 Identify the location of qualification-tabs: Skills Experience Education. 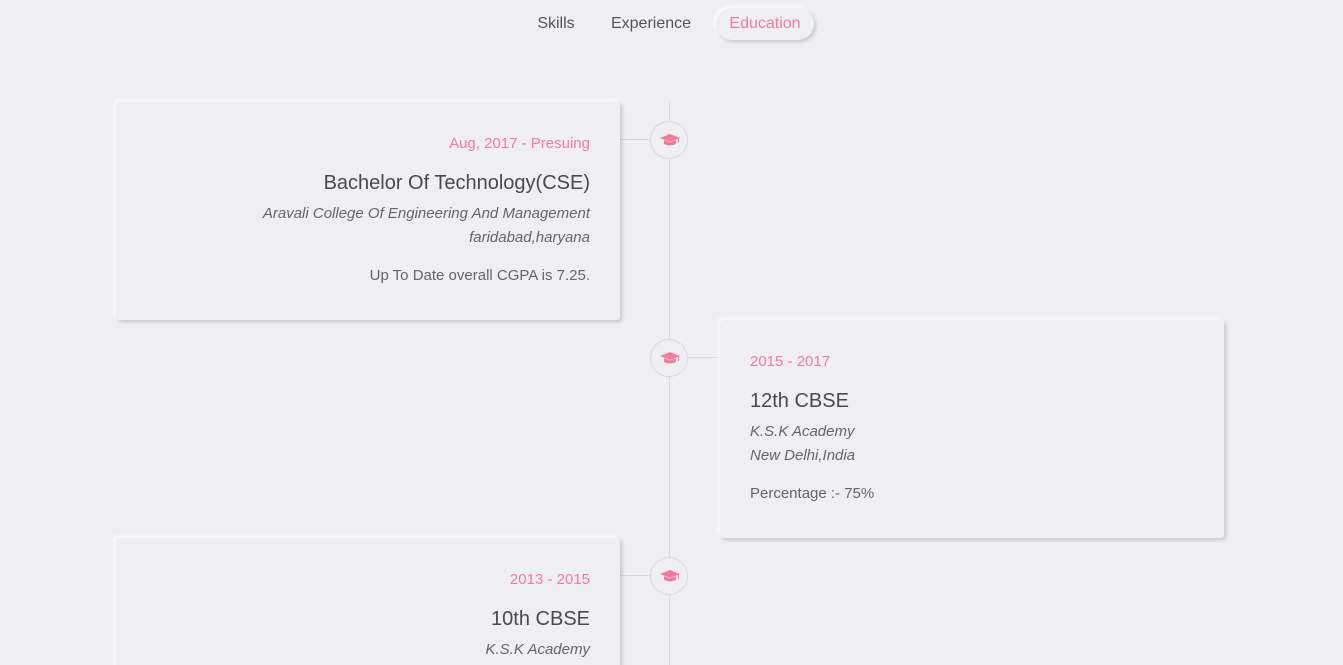
(671, 25).